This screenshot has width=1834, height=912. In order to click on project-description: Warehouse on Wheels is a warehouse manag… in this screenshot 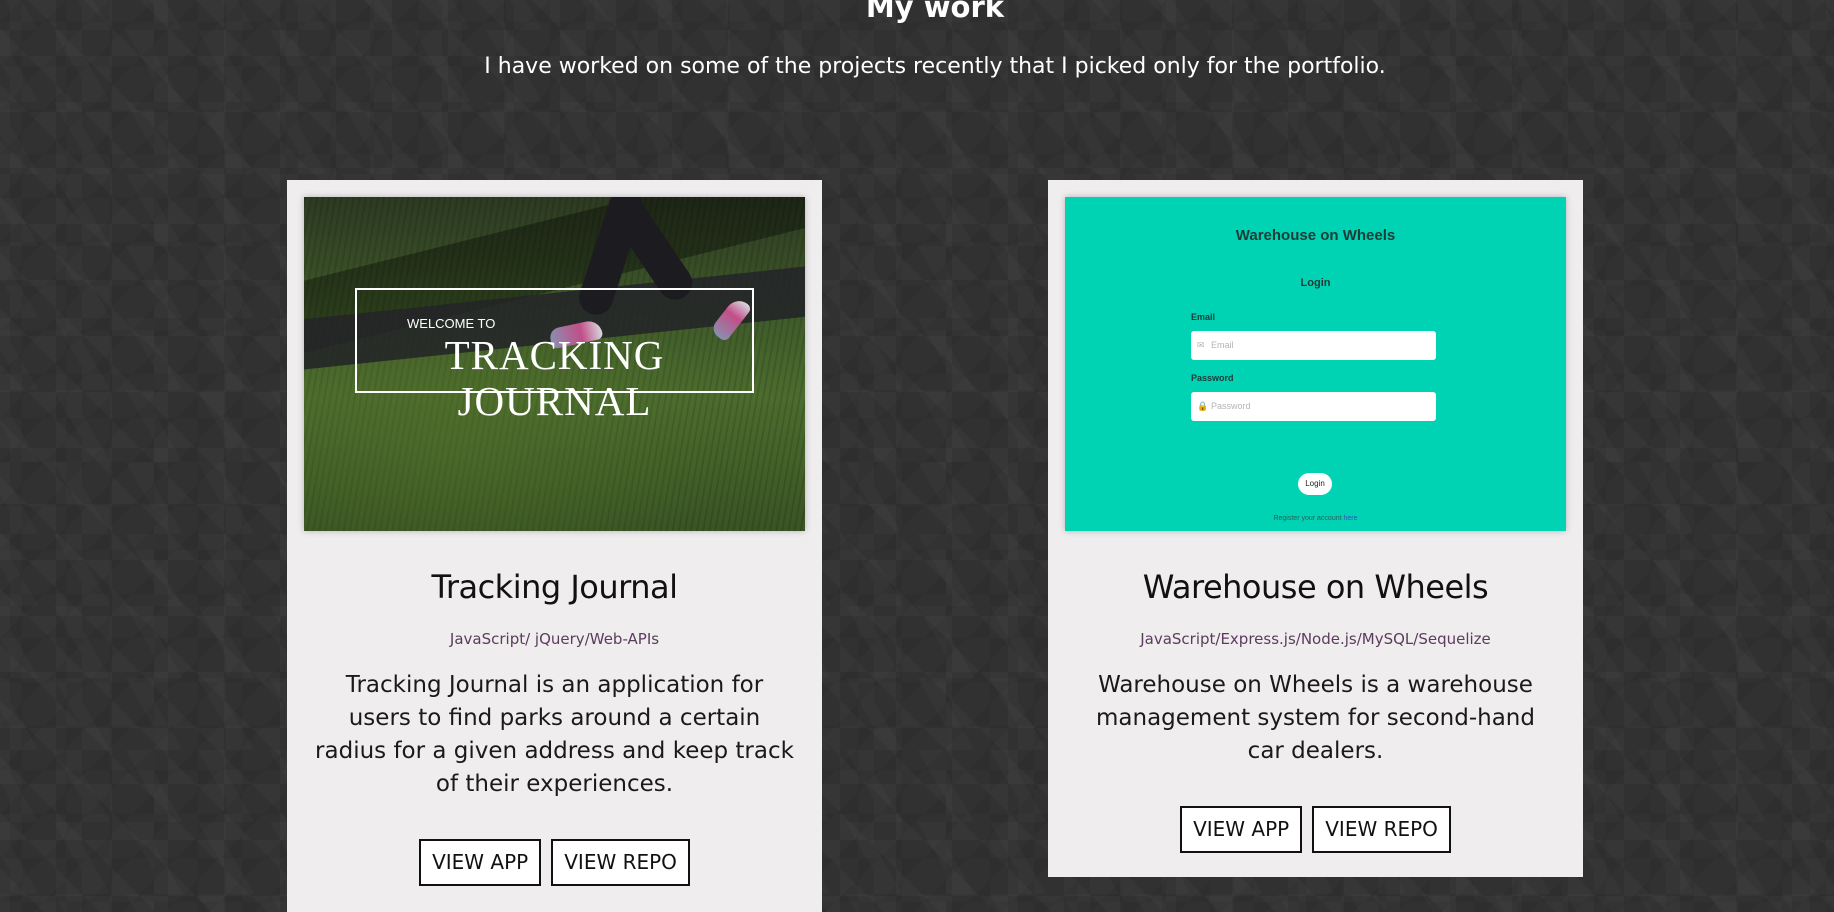, I will do `click(1315, 718)`.